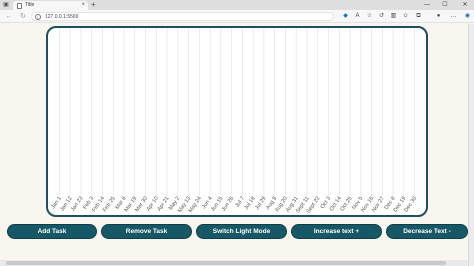  Describe the element at coordinates (163, 204) in the screenshot. I see `x-tick-label: Apr 21` at that location.